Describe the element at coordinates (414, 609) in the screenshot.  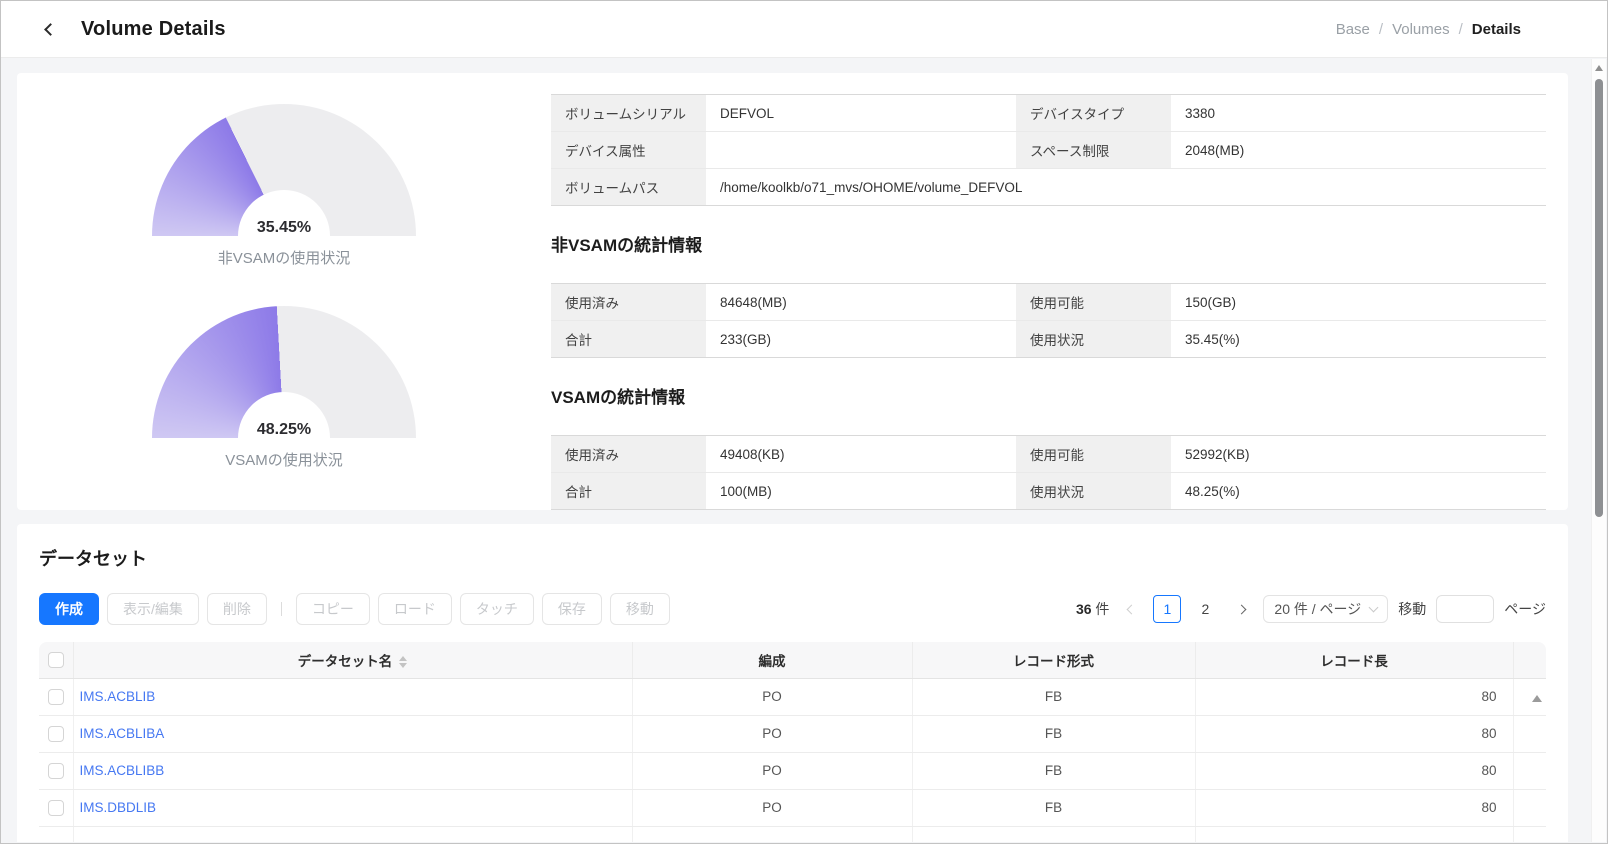
I see `load-button: ロード` at that location.